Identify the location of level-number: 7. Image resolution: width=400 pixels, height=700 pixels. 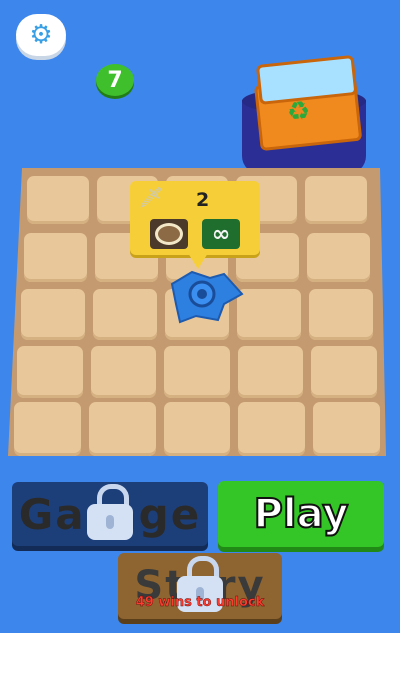
(115, 80).